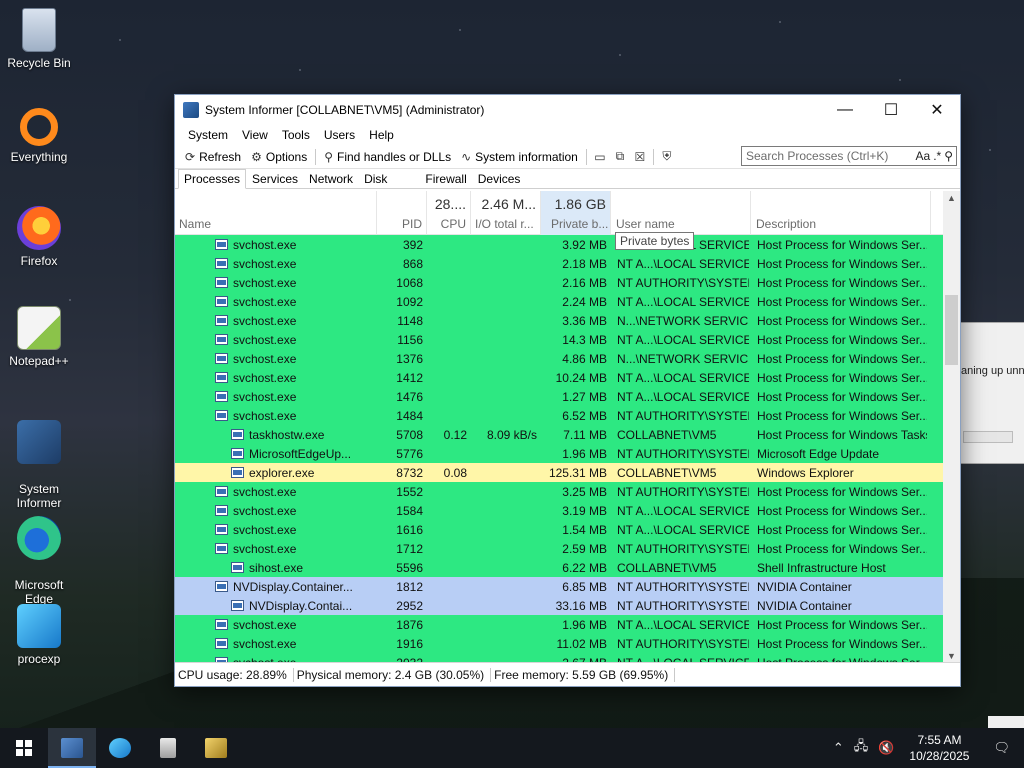 This screenshot has height=768, width=1024. I want to click on column-header-cpu: 28.... CPU, so click(449, 213).